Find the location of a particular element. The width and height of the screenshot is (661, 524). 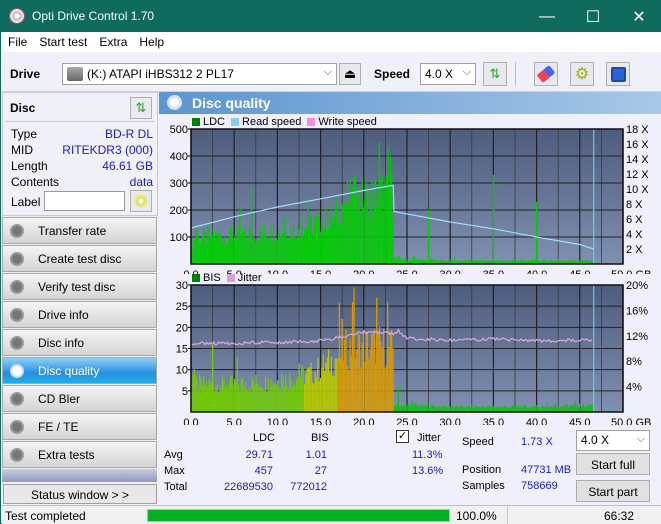

disc-contents-row: Contents data is located at coordinates (82, 182).